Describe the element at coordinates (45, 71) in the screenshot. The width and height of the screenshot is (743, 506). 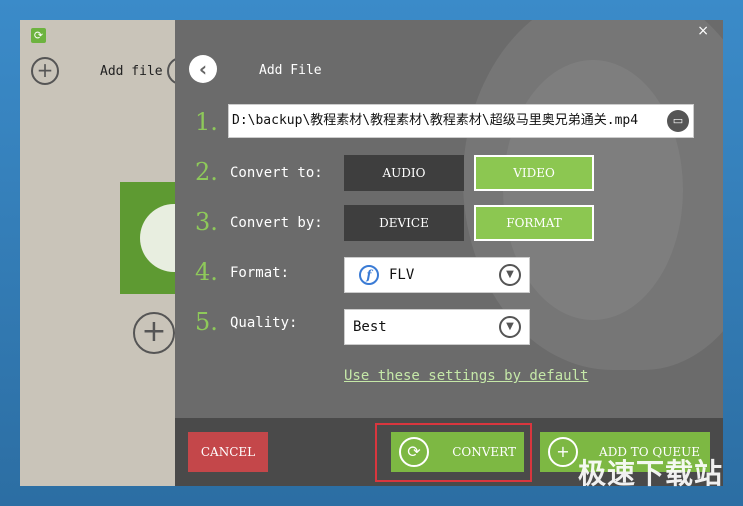
I see `add-file-icon: +` at that location.